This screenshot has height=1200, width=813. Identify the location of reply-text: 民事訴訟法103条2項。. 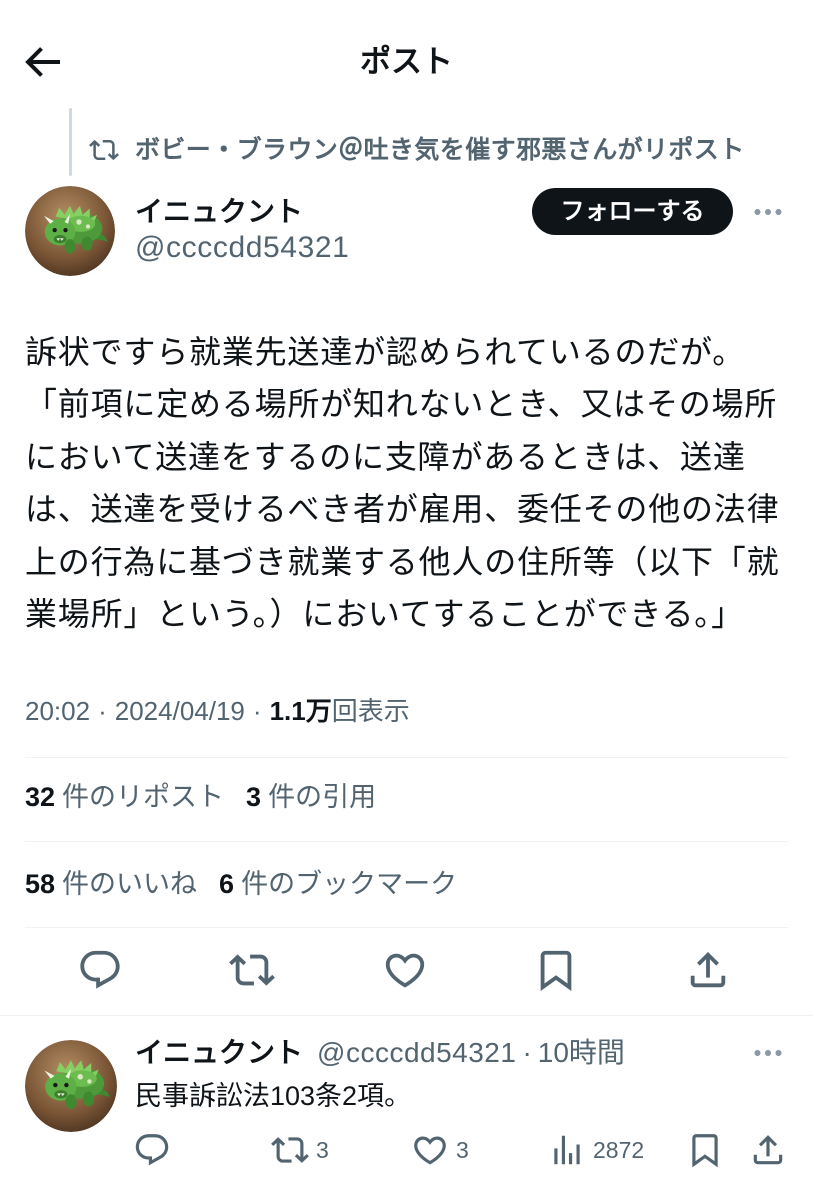
(273, 1096).